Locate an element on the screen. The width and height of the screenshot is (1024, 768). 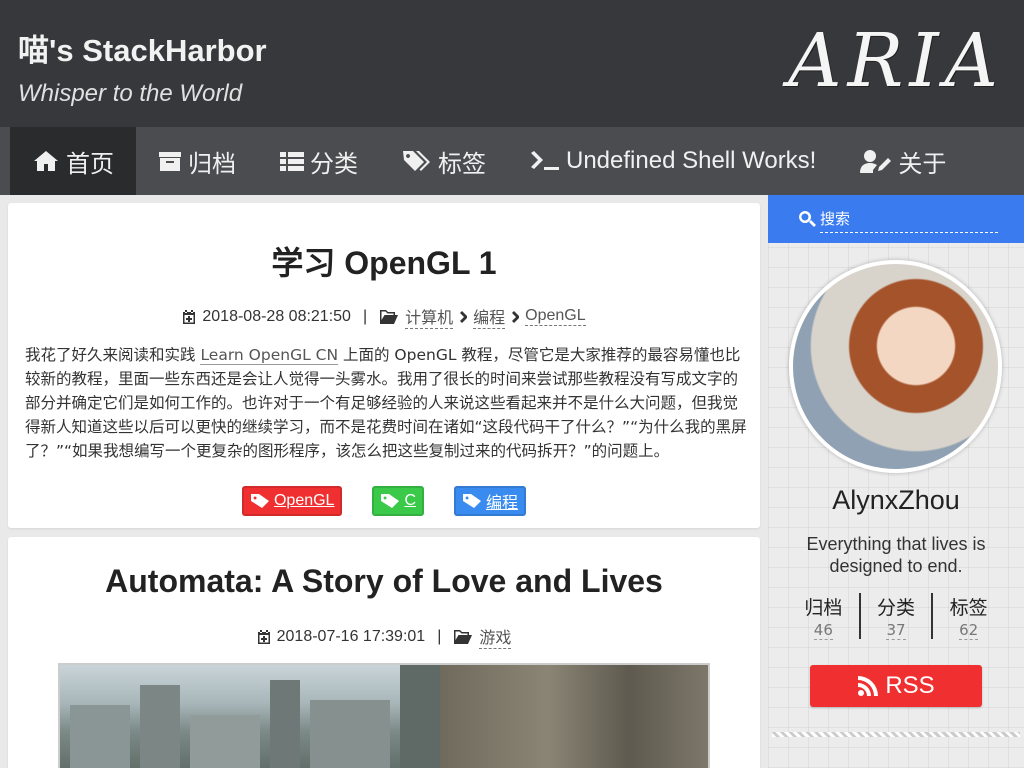
tag-c: C is located at coordinates (398, 501).